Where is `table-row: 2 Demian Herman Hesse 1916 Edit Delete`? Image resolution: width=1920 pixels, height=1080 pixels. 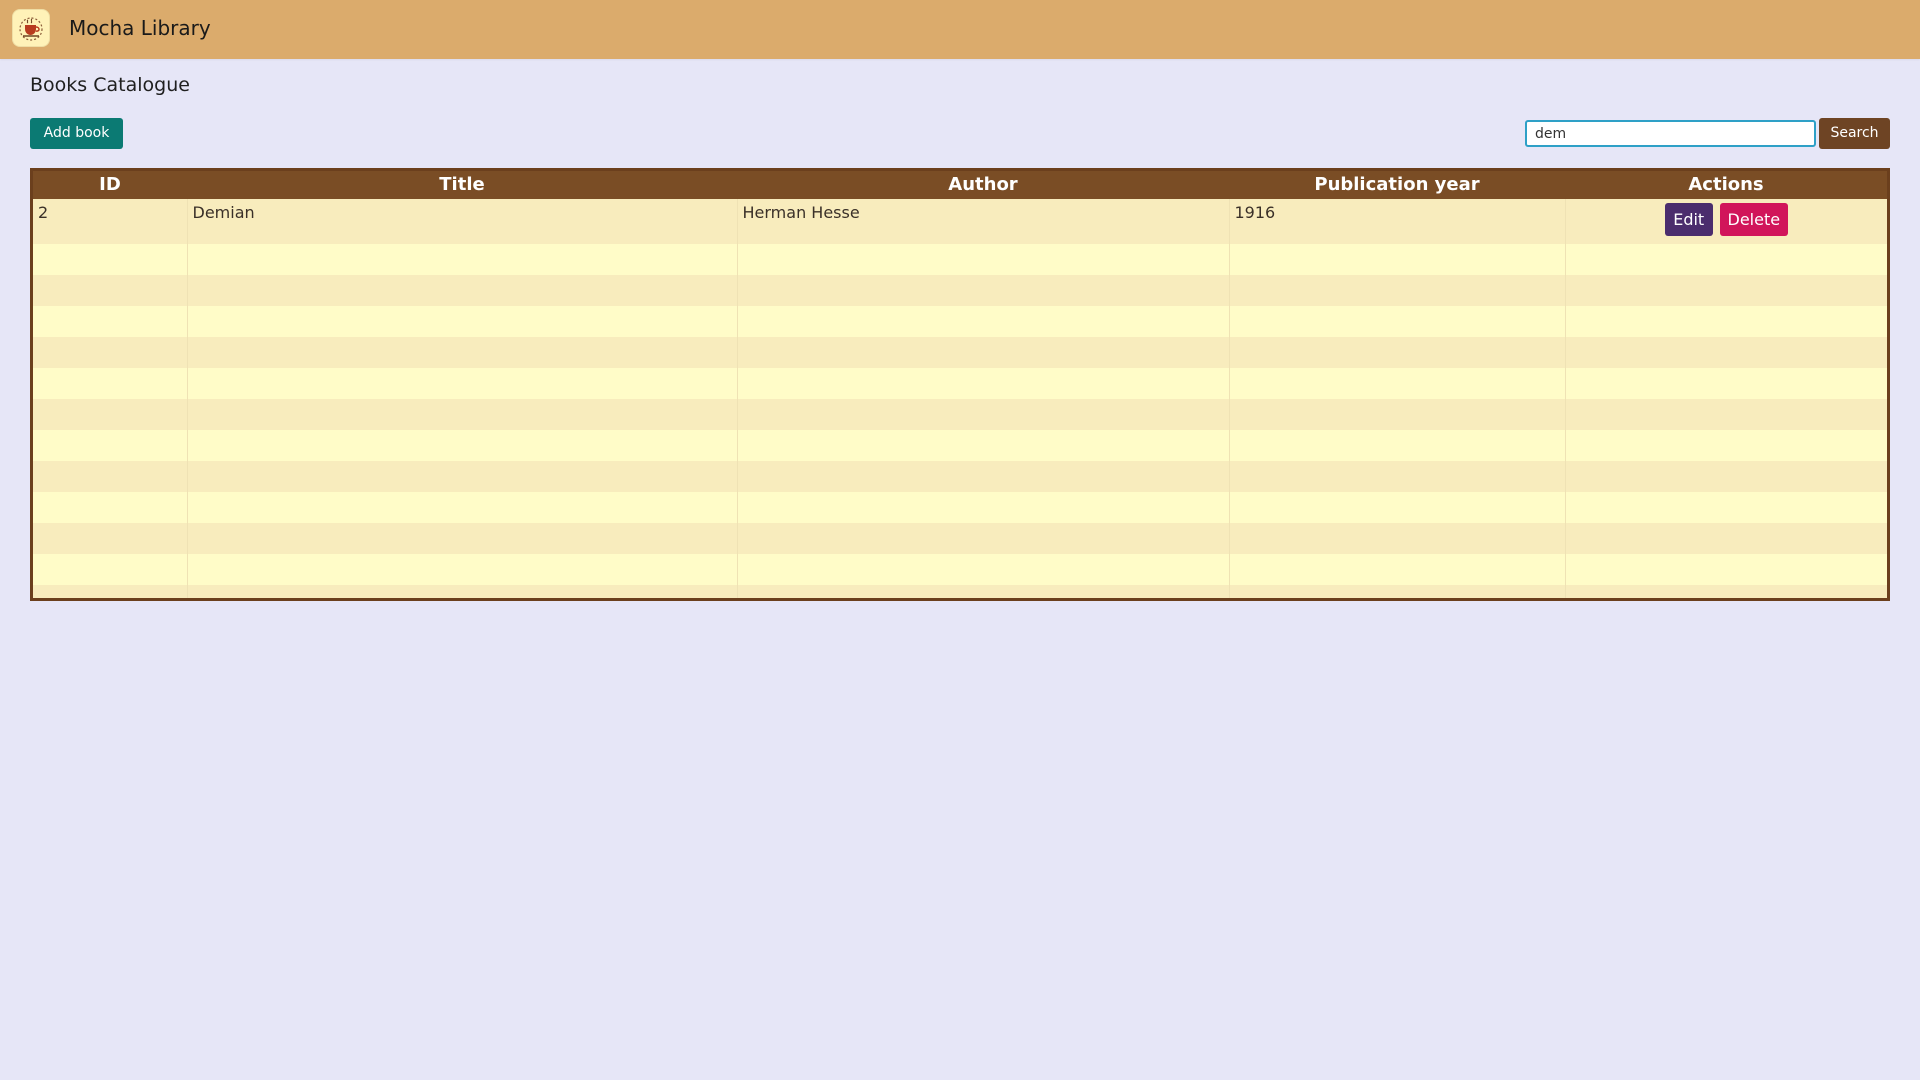 table-row: 2 Demian Herman Hesse 1916 Edit Delete is located at coordinates (960, 221).